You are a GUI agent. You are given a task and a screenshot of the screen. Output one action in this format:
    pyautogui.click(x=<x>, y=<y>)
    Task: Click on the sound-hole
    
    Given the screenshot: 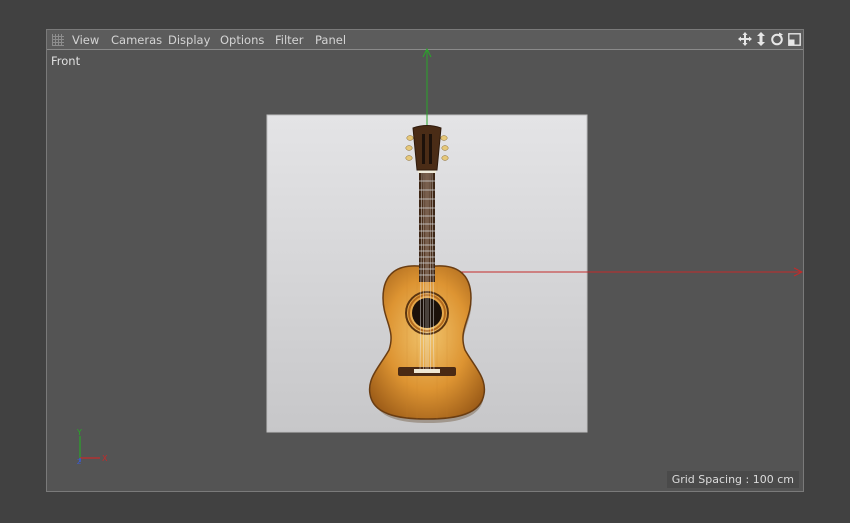 What is the action you would take?
    pyautogui.click(x=427, y=313)
    